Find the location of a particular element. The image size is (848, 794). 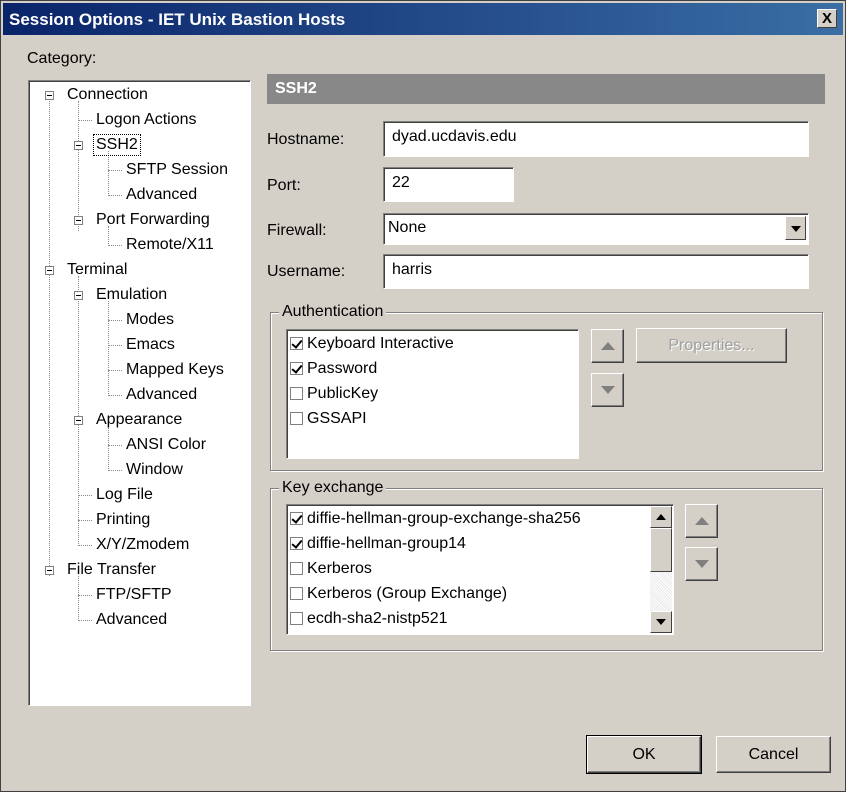

list-item: diffie-hellman-group-exchange-sha256 is located at coordinates (435, 519).